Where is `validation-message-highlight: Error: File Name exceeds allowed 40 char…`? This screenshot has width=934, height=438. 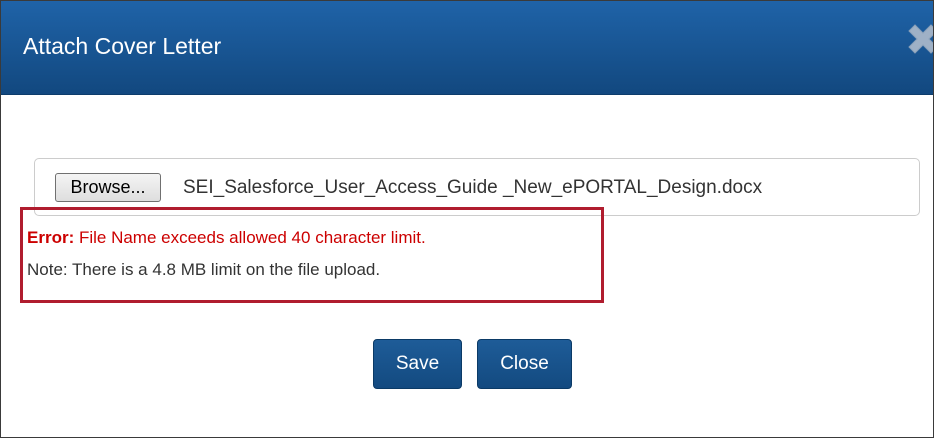 validation-message-highlight: Error: File Name exceeds allowed 40 char… is located at coordinates (312, 255).